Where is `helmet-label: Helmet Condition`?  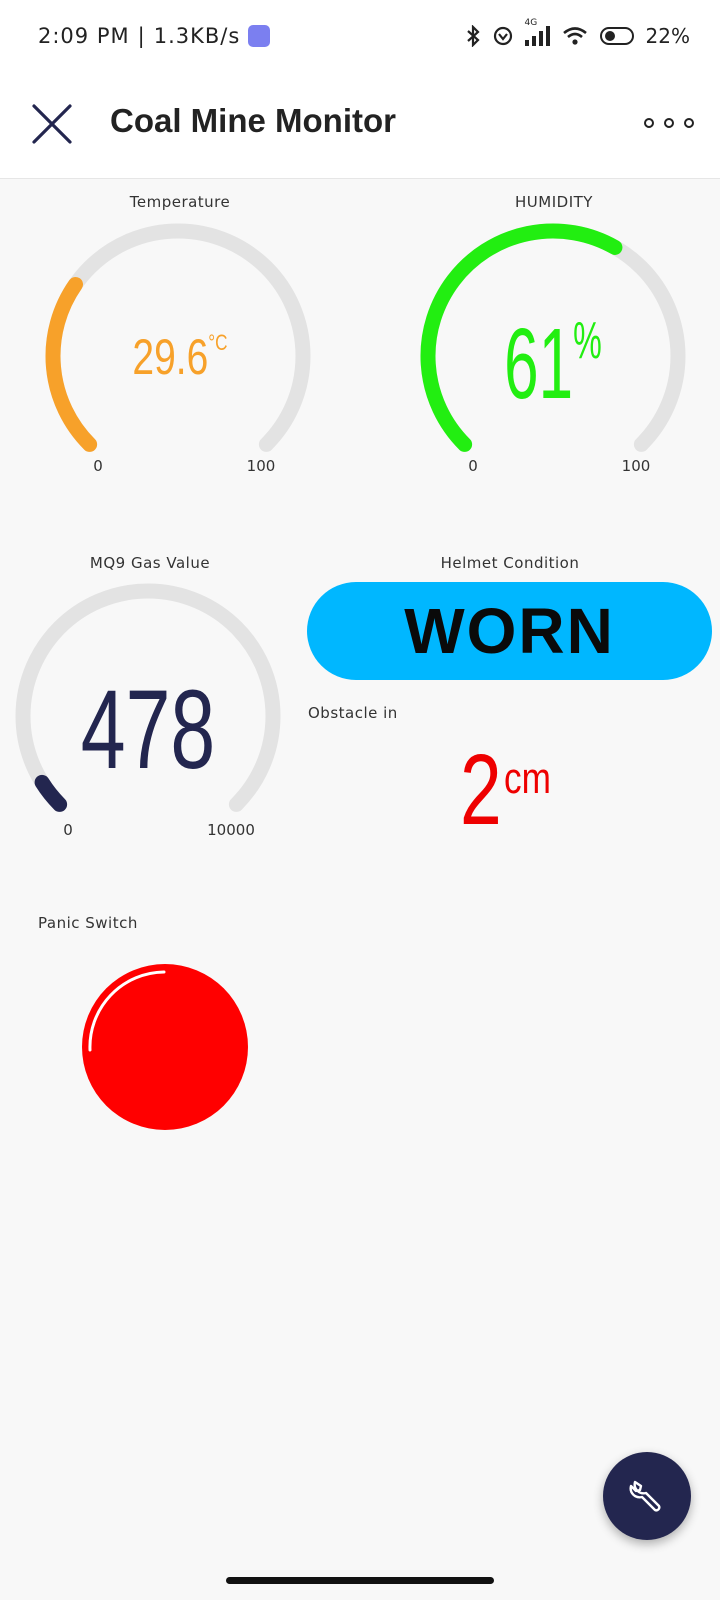 helmet-label: Helmet Condition is located at coordinates (510, 563).